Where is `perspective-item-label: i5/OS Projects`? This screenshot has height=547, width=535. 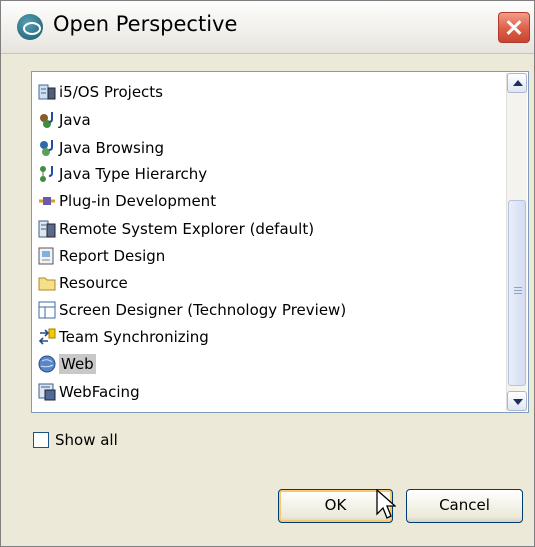 perspective-item-label: i5/OS Projects is located at coordinates (111, 91).